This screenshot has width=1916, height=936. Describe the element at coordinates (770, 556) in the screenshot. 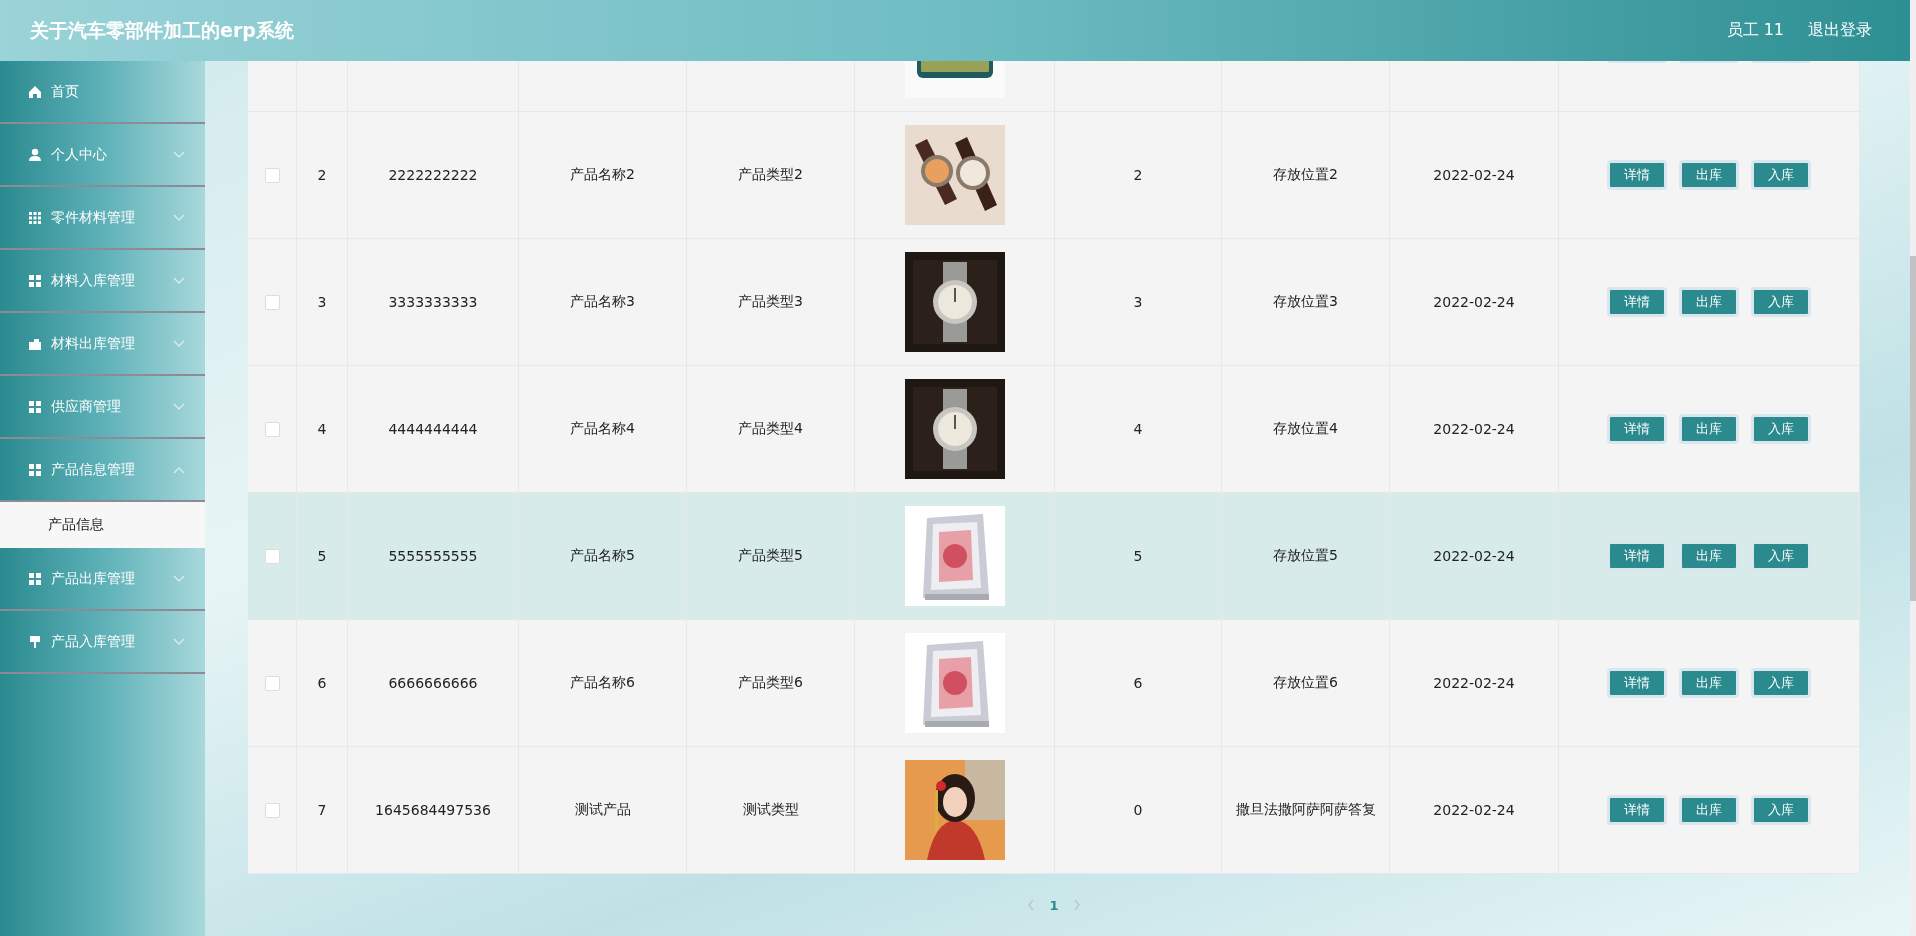

I see `table-cell: 产品类型5` at that location.